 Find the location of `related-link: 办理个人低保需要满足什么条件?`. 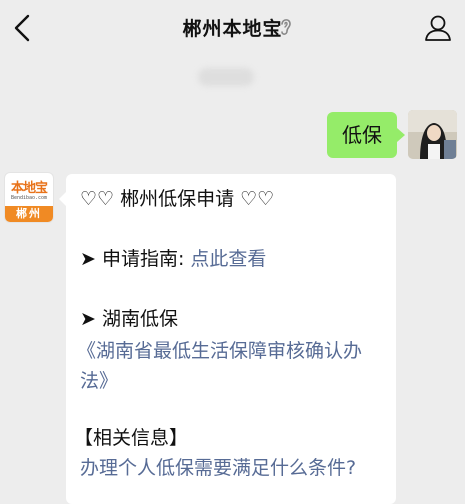

related-link: 办理个人低保需要满足什么条件? is located at coordinates (218, 468).